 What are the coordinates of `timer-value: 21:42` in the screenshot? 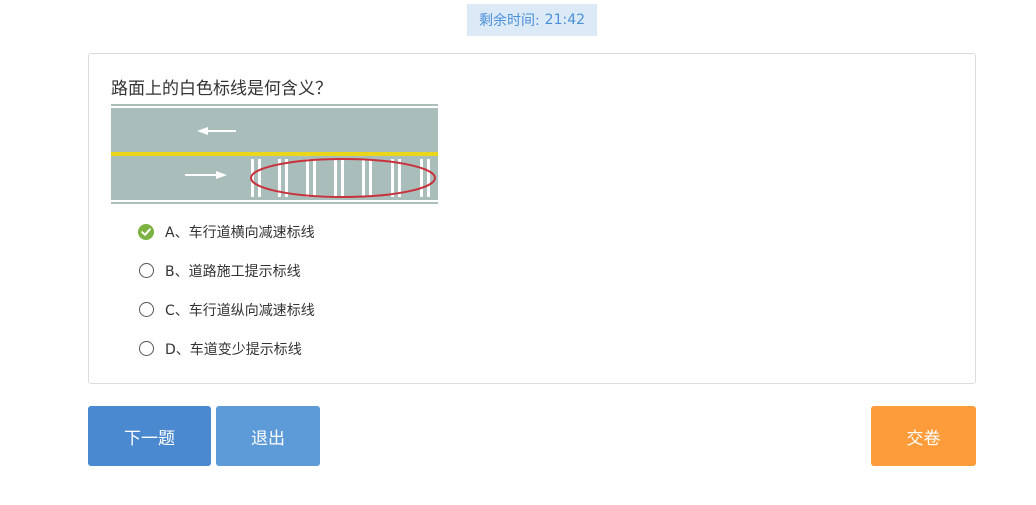 It's located at (565, 20).